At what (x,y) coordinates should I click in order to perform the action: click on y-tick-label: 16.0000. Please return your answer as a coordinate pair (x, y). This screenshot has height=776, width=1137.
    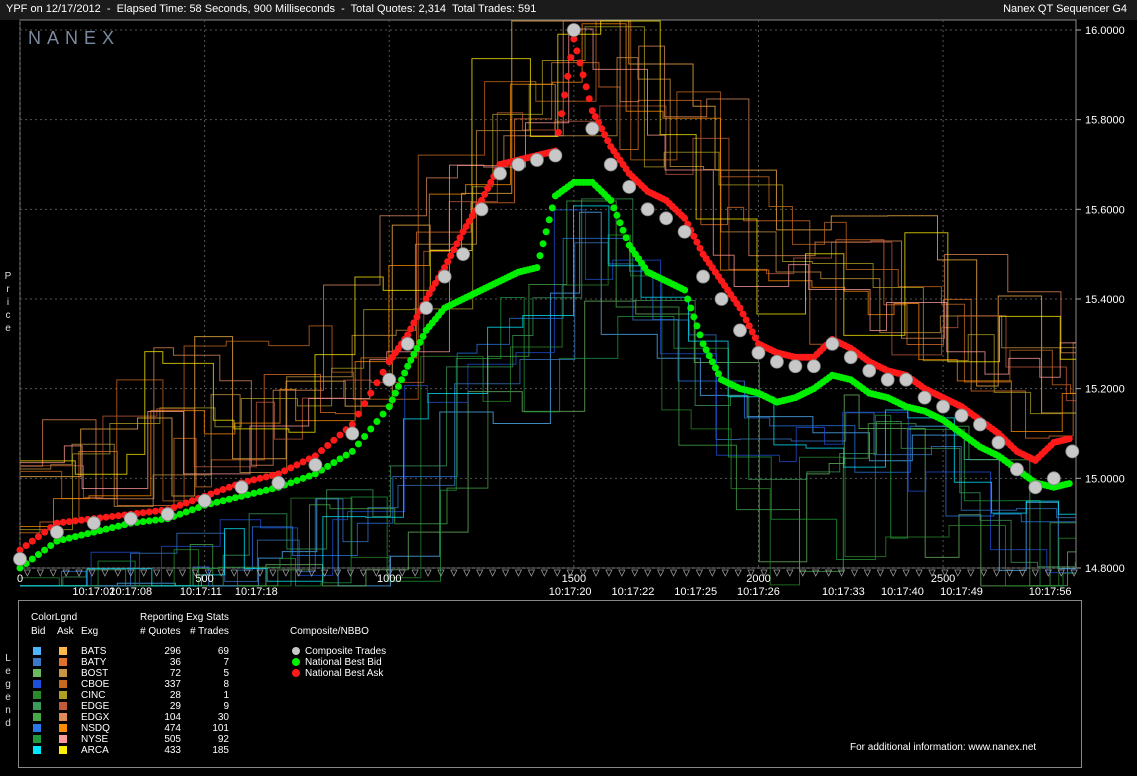
    Looking at the image, I should click on (1105, 31).